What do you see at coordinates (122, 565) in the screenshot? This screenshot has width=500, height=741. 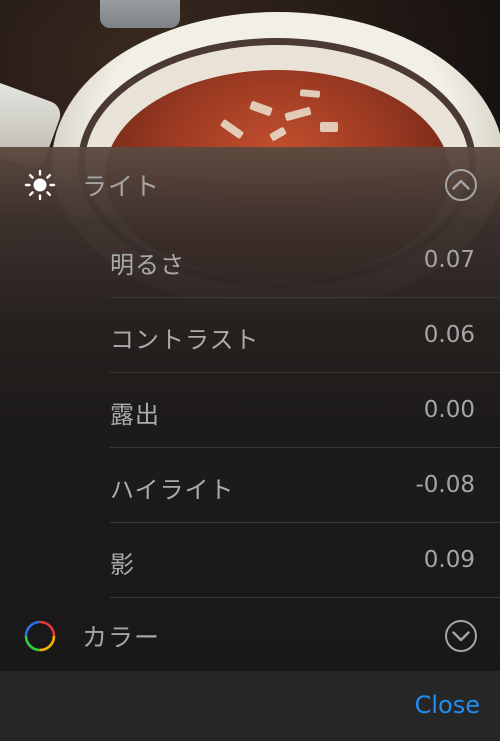 I see `adjustment-label: 影` at bounding box center [122, 565].